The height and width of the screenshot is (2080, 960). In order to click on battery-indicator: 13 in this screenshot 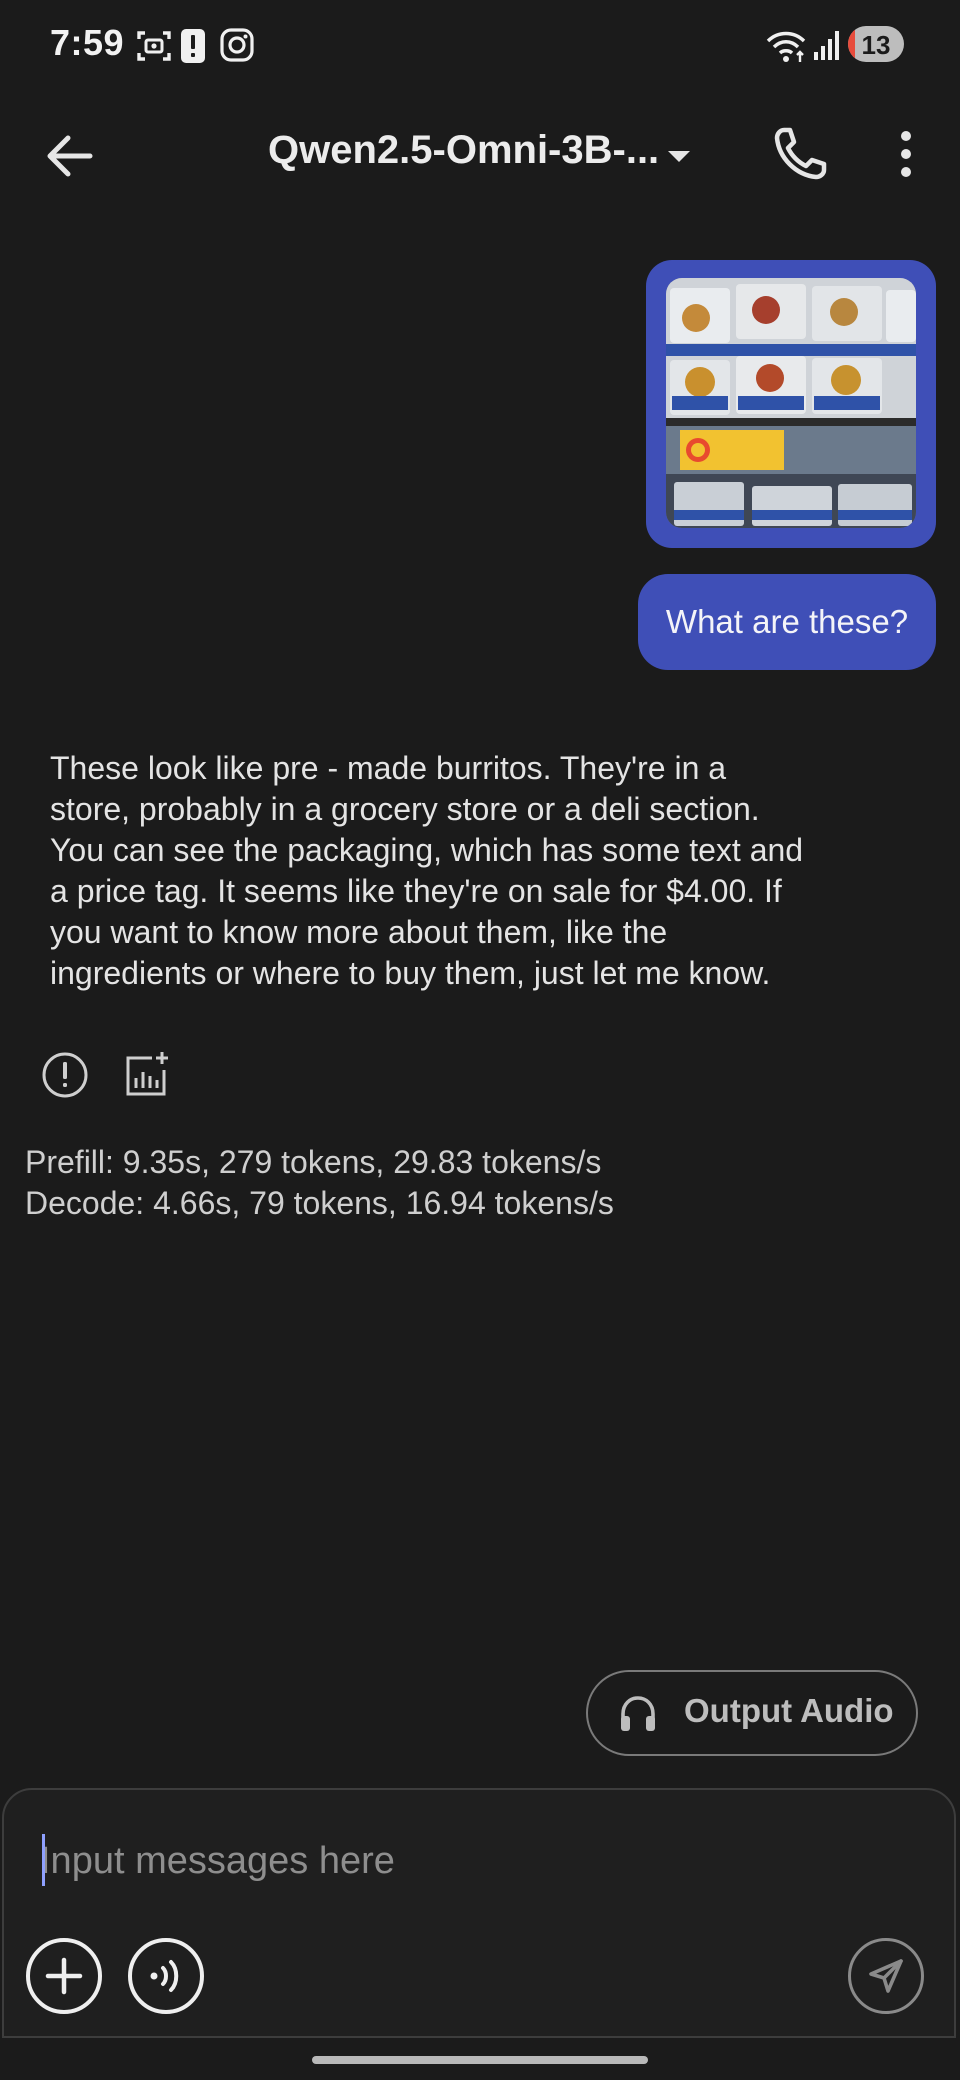, I will do `click(876, 44)`.